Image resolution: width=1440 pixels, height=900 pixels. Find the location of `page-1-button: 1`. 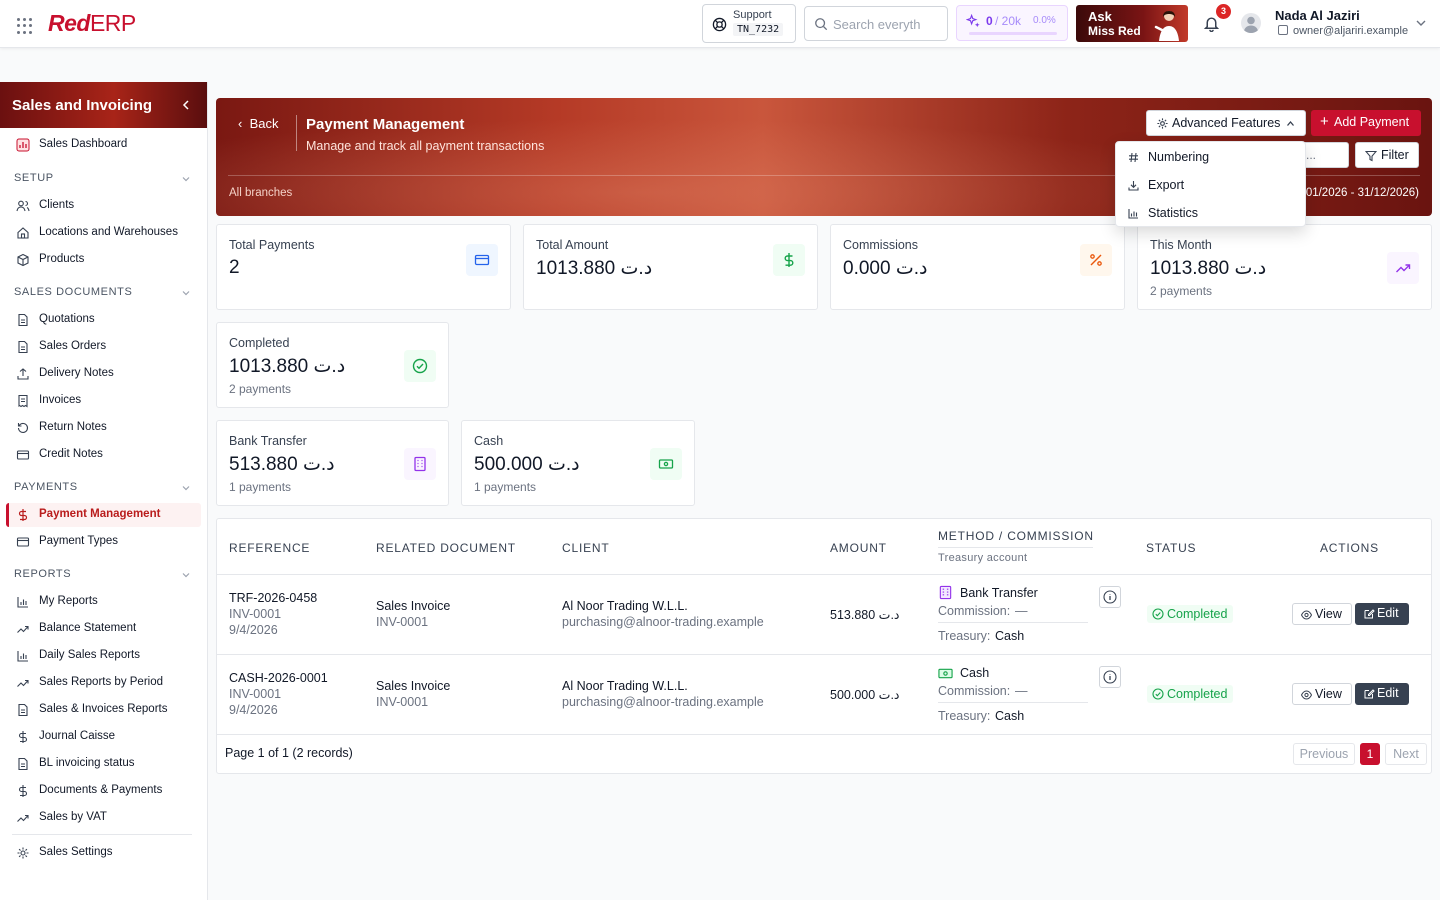

page-1-button: 1 is located at coordinates (1370, 754).